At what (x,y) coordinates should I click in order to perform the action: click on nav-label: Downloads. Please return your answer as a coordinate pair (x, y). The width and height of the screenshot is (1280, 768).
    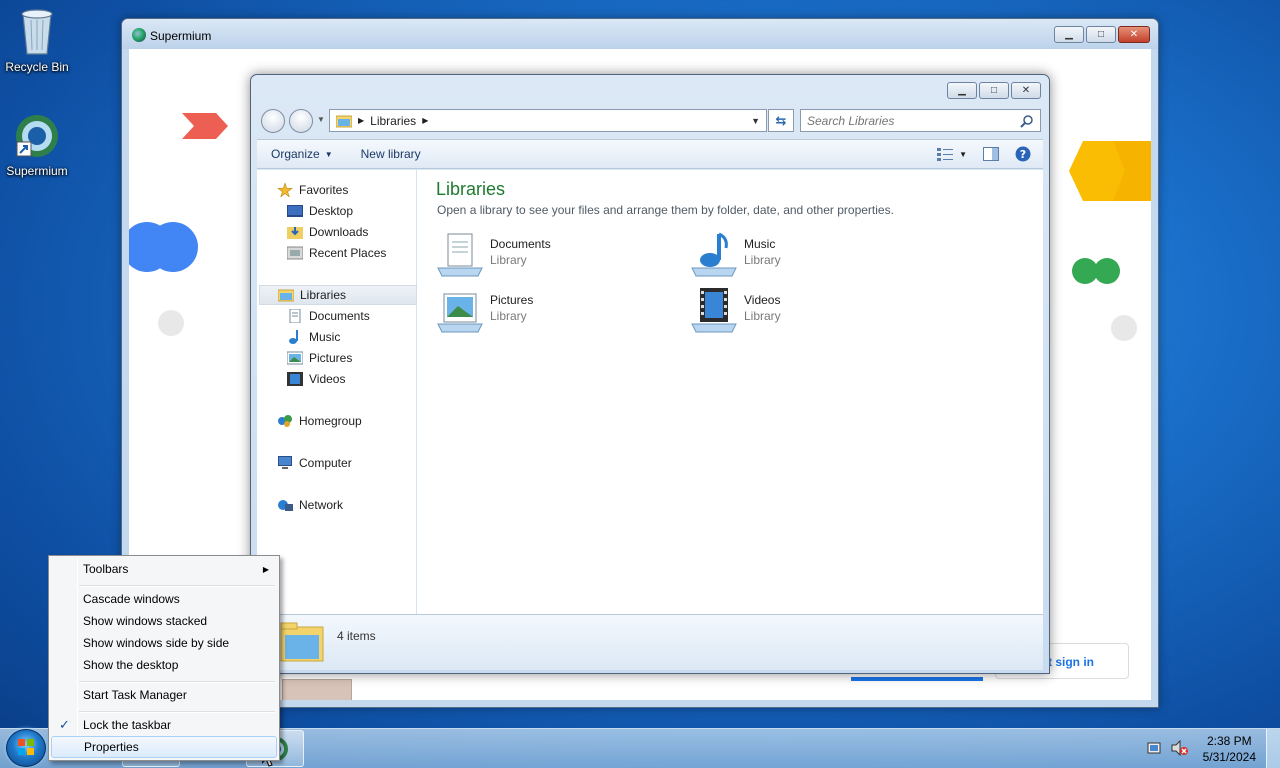
    Looking at the image, I should click on (339, 232).